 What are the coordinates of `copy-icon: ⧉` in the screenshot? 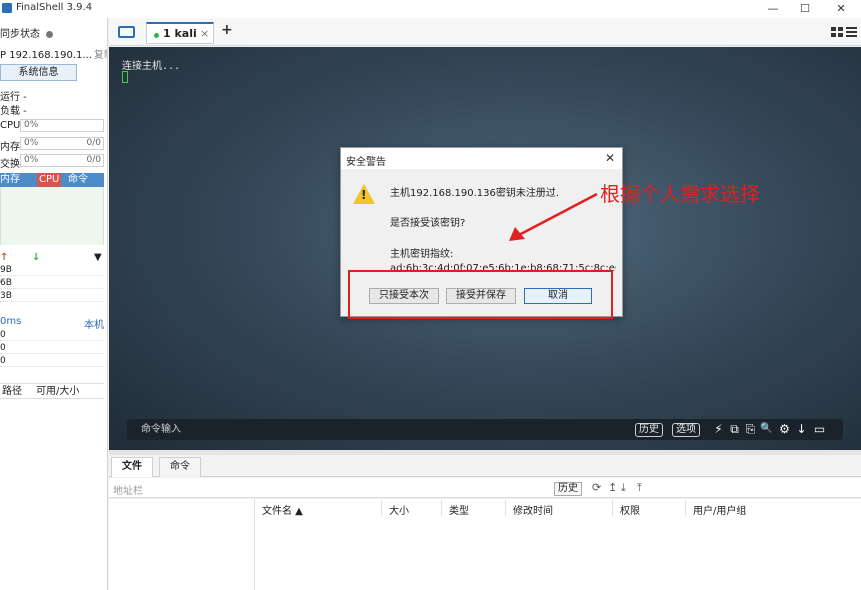 It's located at (734, 429).